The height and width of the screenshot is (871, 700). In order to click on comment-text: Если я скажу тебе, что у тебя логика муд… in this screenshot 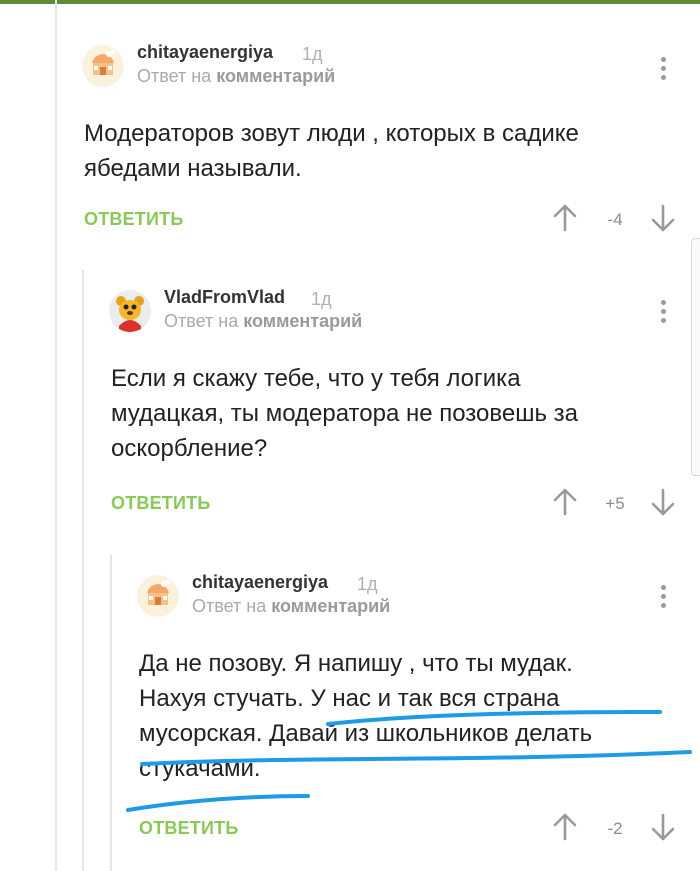, I will do `click(344, 413)`.